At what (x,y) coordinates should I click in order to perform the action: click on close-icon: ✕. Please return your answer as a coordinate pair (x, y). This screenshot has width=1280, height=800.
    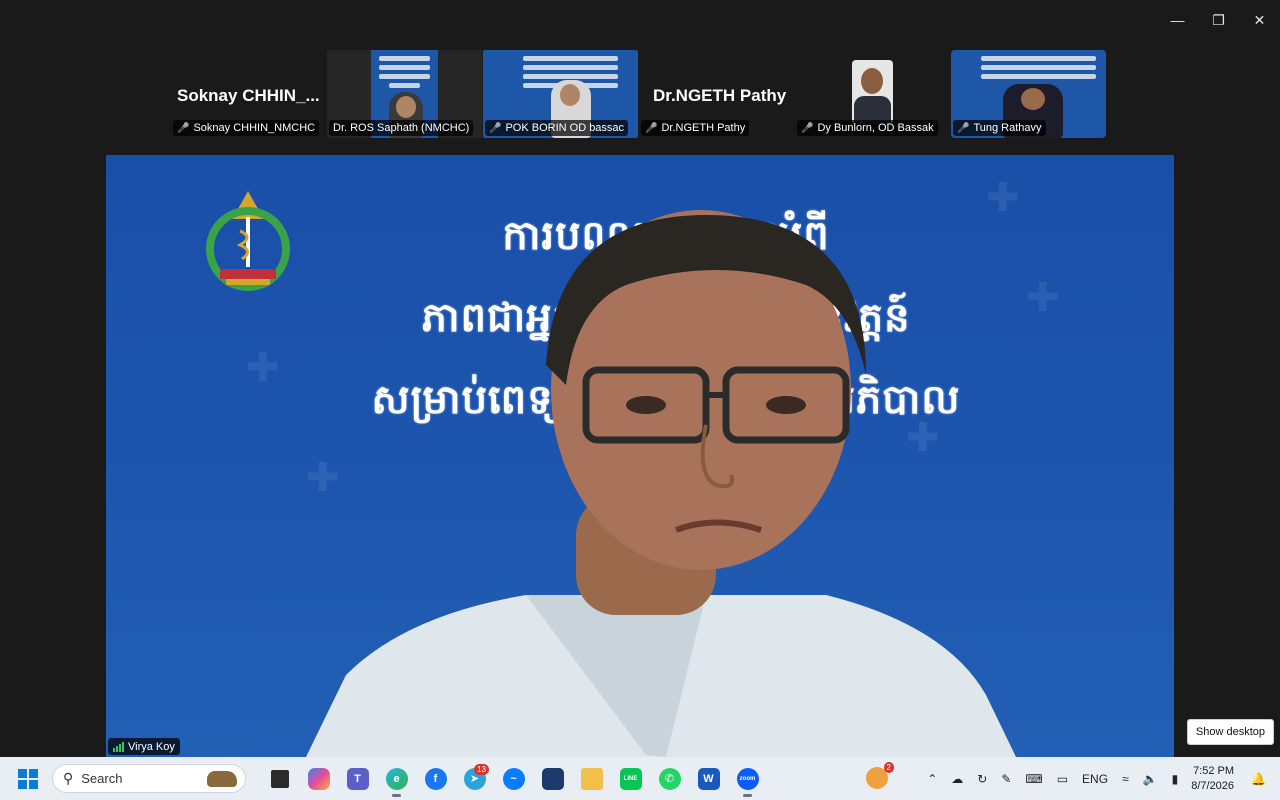
    Looking at the image, I should click on (1259, 20).